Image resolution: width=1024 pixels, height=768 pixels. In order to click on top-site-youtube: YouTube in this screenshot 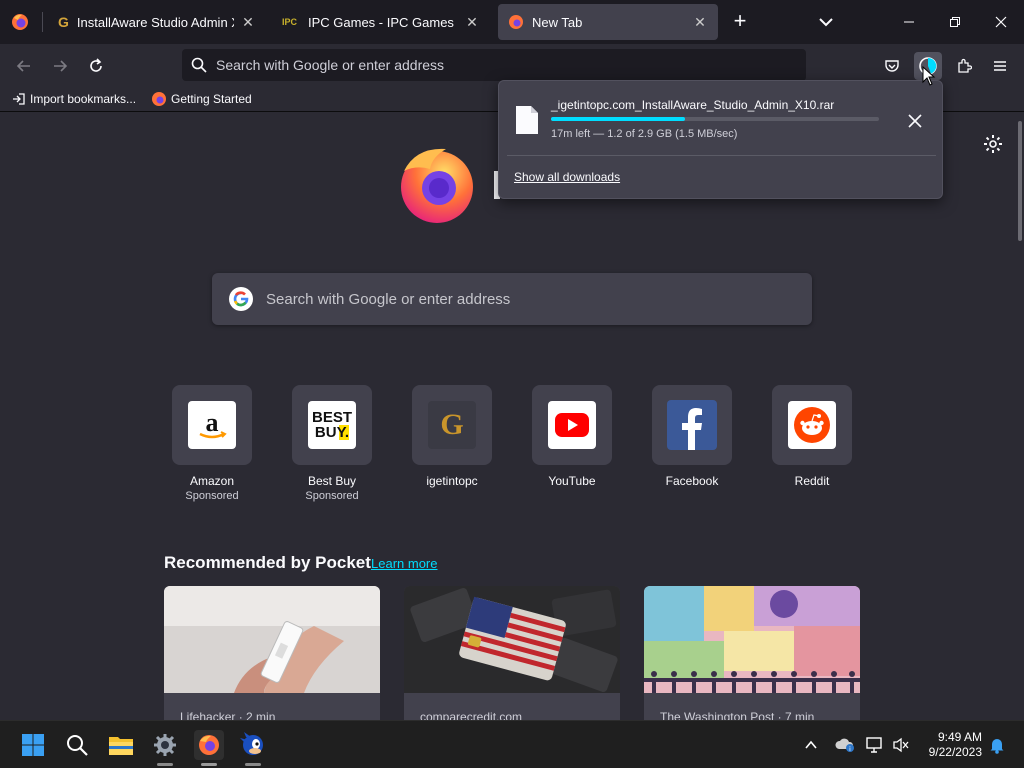, I will do `click(572, 436)`.